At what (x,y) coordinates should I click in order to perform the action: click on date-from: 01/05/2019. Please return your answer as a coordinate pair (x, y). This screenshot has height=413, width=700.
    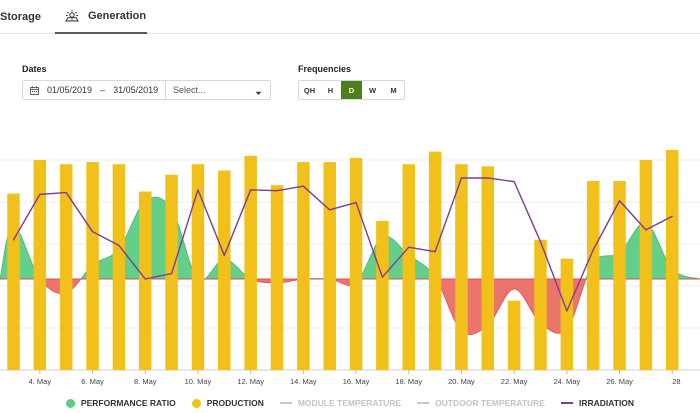
    Looking at the image, I should click on (69, 90).